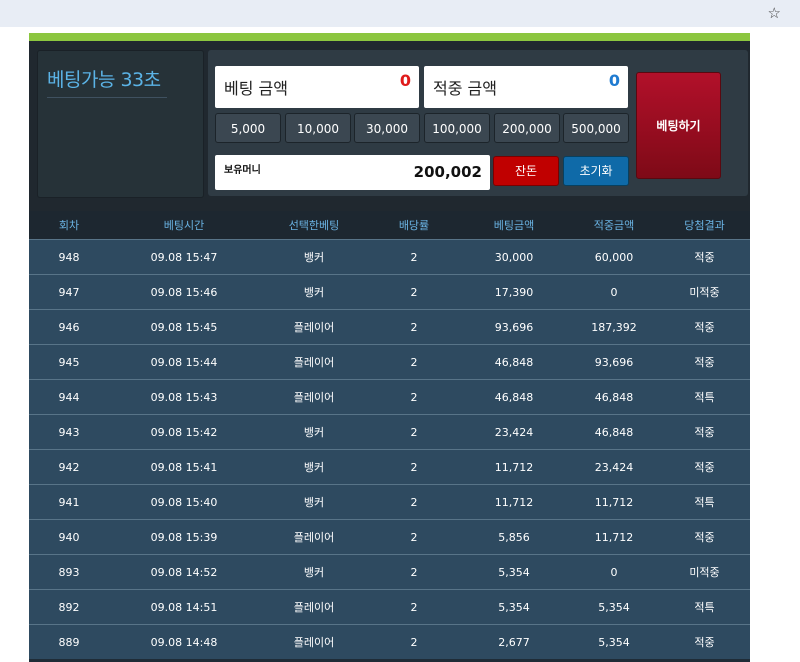 This screenshot has height=662, width=800. Describe the element at coordinates (184, 467) in the screenshot. I see `bet-time-cell: 09.08 15:41` at that location.